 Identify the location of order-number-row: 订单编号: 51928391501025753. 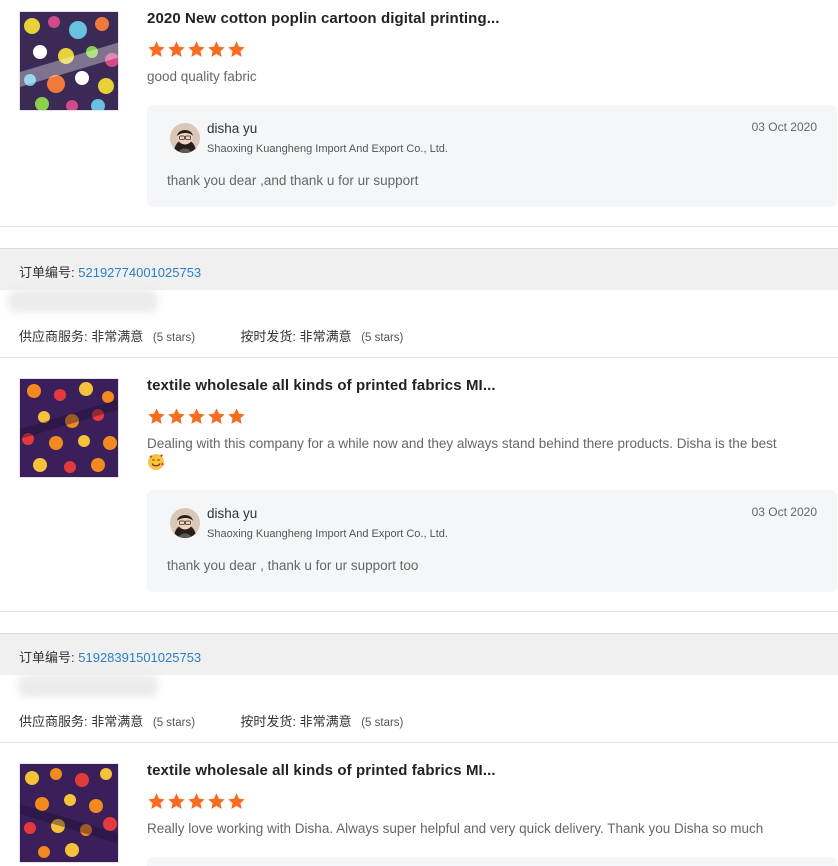
(110, 656).